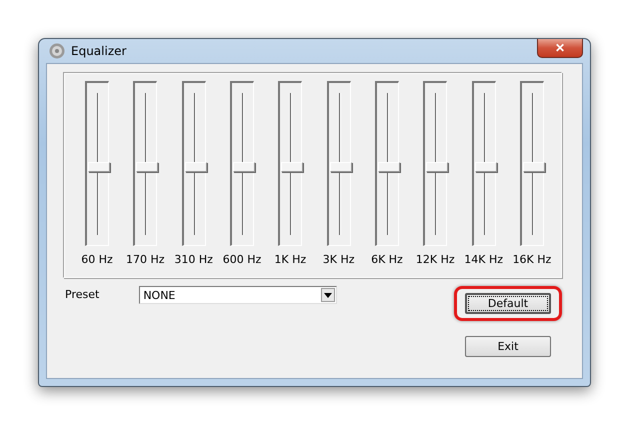 Image resolution: width=629 pixels, height=426 pixels. What do you see at coordinates (242, 259) in the screenshot?
I see `band-label: 600 Hz` at bounding box center [242, 259].